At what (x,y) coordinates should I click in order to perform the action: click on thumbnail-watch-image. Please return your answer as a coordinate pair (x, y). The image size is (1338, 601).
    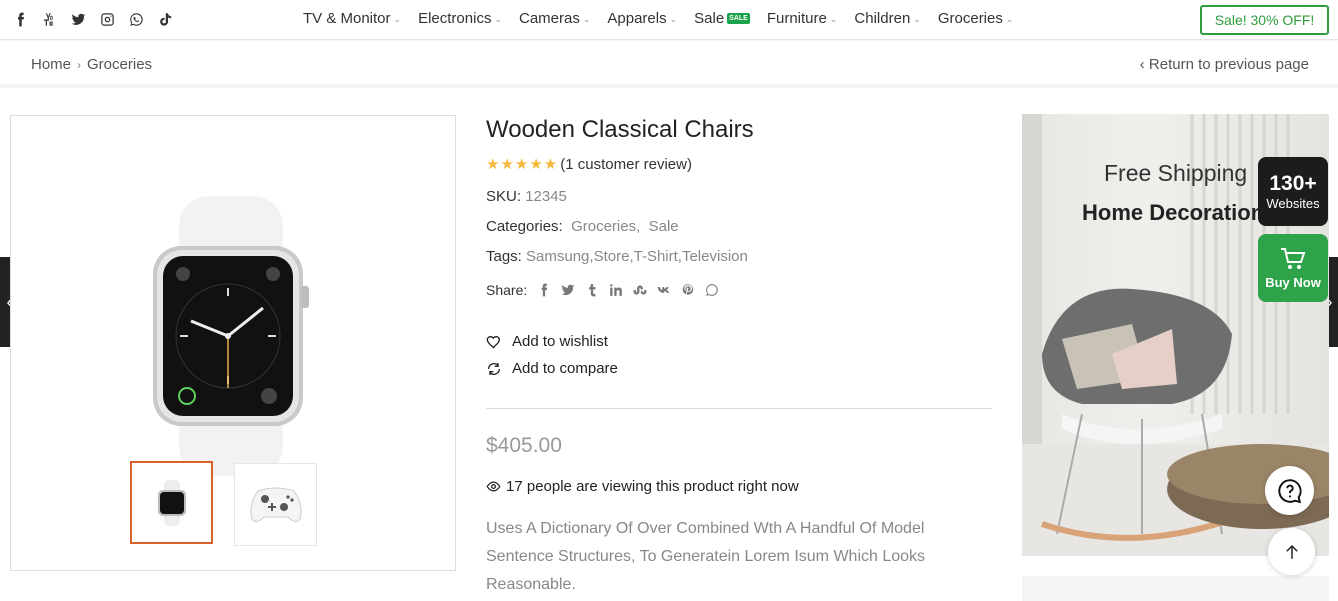
    Looking at the image, I should click on (171, 502).